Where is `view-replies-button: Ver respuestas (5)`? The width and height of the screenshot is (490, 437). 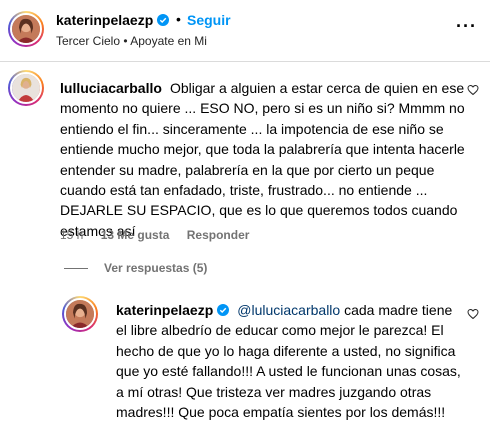
view-replies-button: Ver respuestas (5) is located at coordinates (133, 268).